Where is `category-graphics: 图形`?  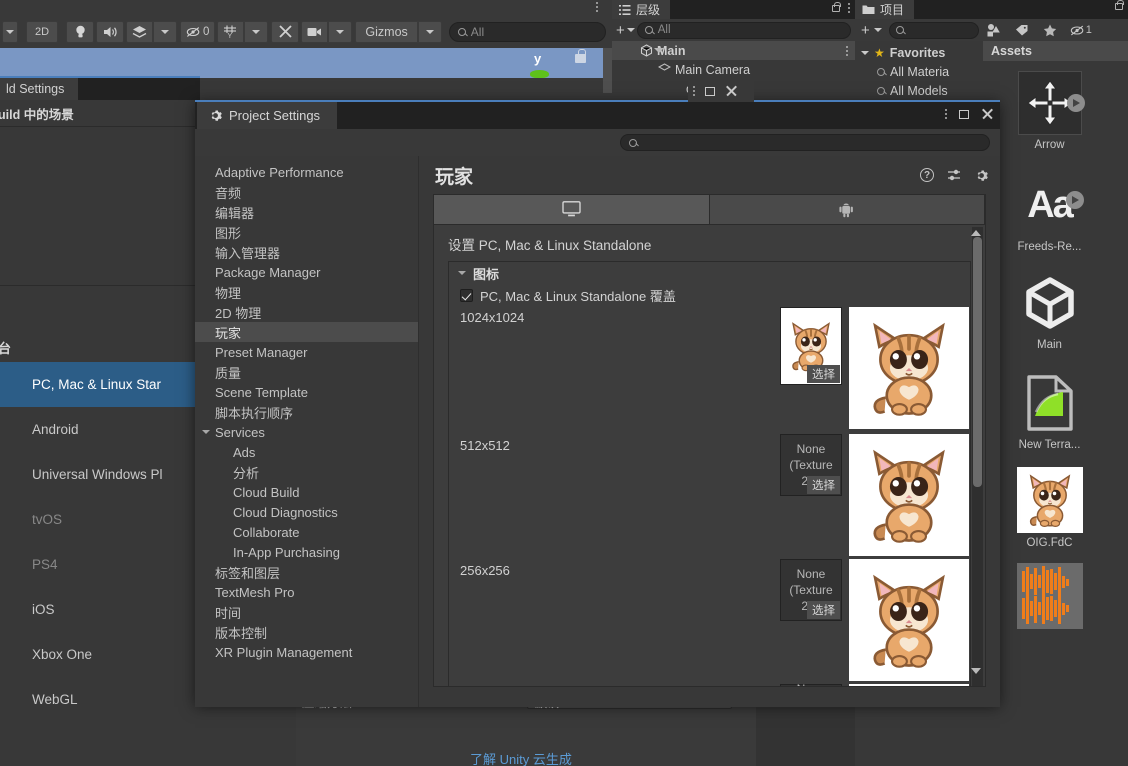
category-graphics: 图形 is located at coordinates (306, 232).